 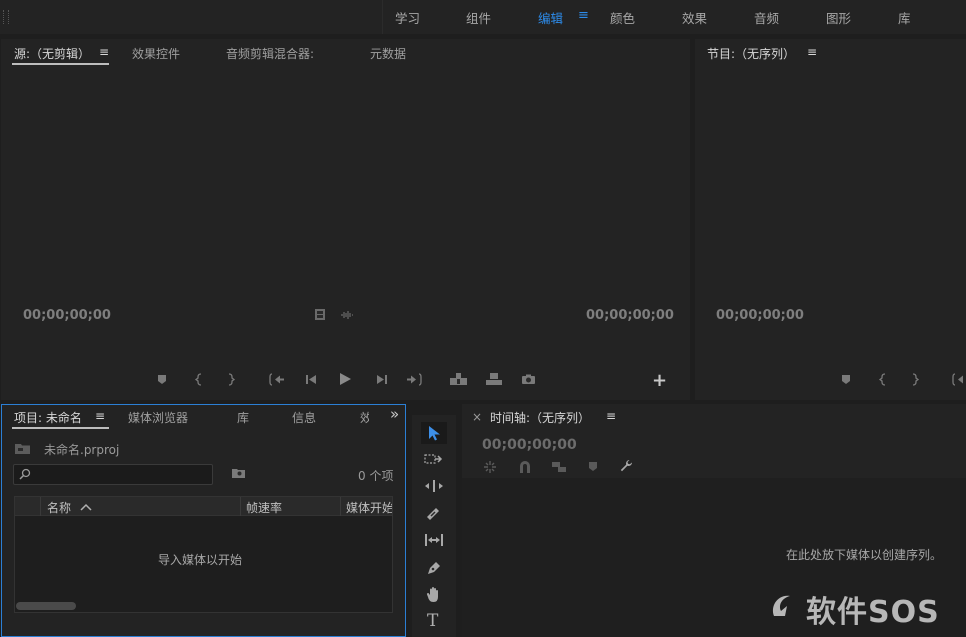 What do you see at coordinates (311, 379) in the screenshot?
I see `step-back-icon` at bounding box center [311, 379].